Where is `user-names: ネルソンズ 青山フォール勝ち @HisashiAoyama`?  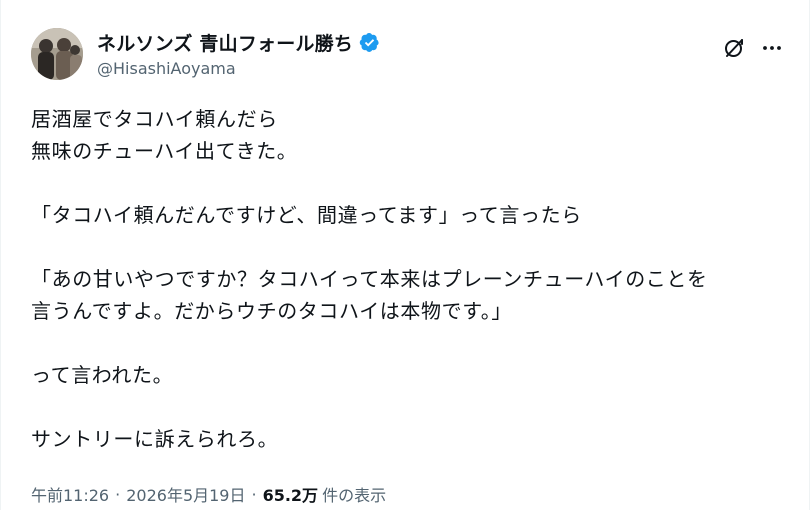
user-names: ネルソンズ 青山フォール勝ち @HisashiAoyama is located at coordinates (238, 53).